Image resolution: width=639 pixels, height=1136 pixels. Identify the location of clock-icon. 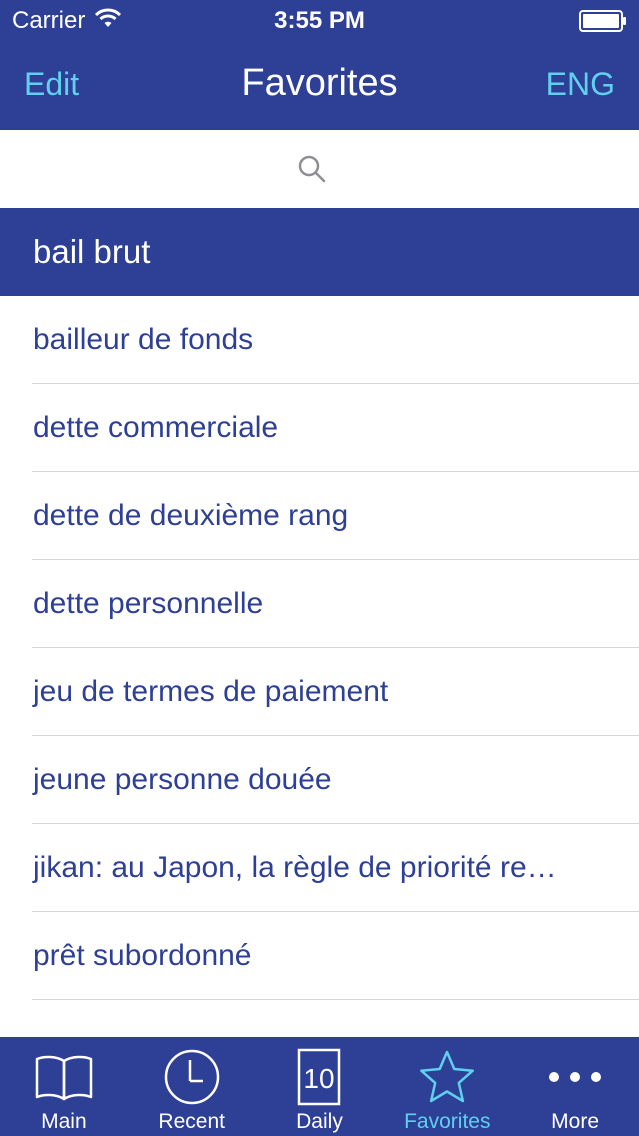
(192, 1077).